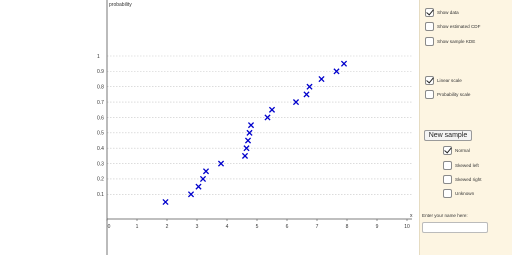  What do you see at coordinates (100, 164) in the screenshot?
I see `y-tick-label-2: 0.3` at bounding box center [100, 164].